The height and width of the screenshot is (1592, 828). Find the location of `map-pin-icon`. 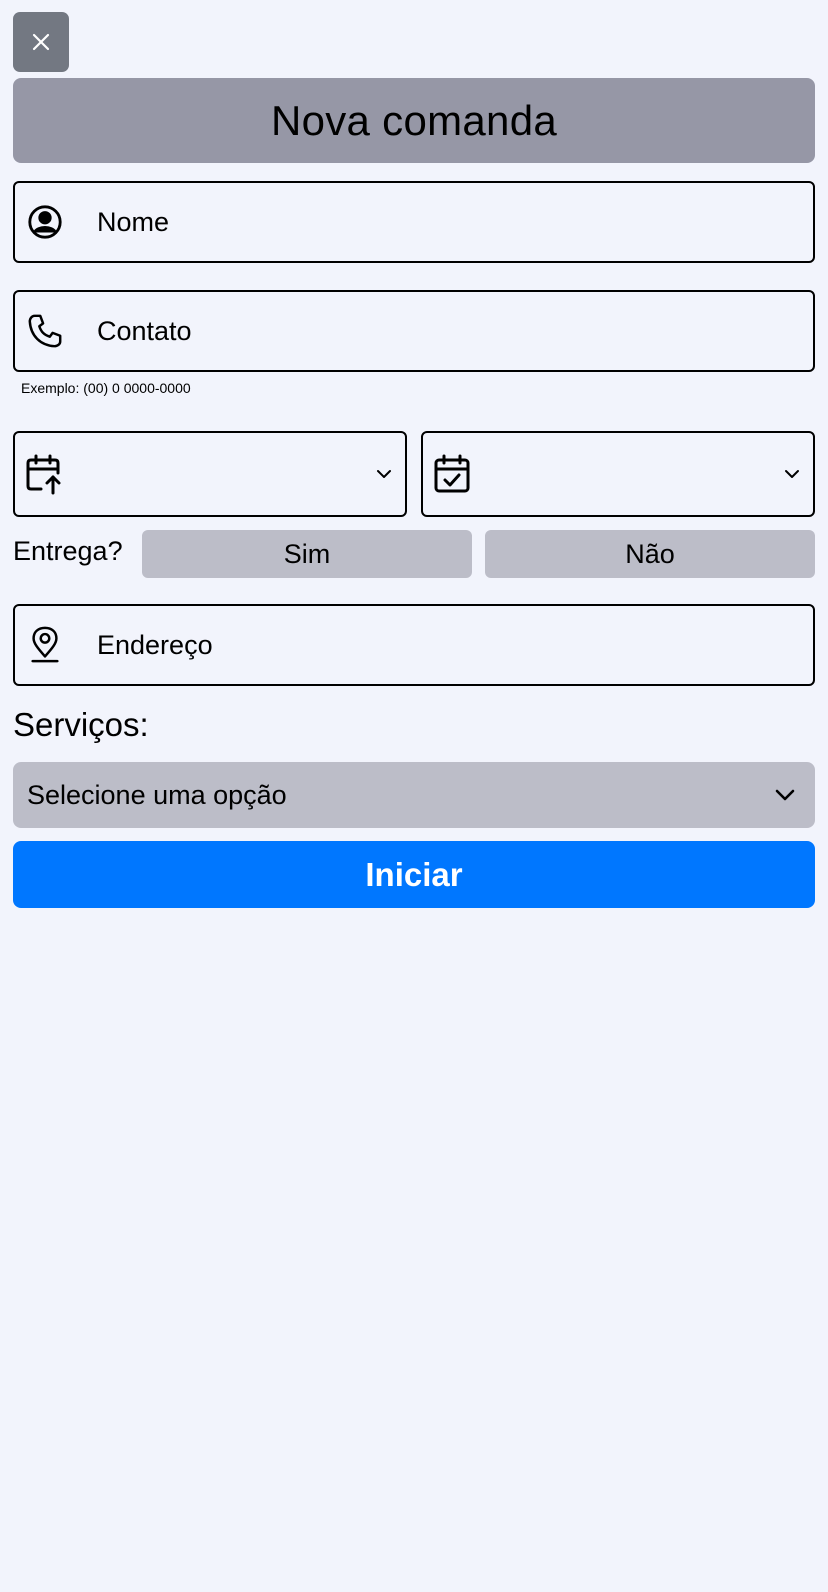

map-pin-icon is located at coordinates (45, 645).